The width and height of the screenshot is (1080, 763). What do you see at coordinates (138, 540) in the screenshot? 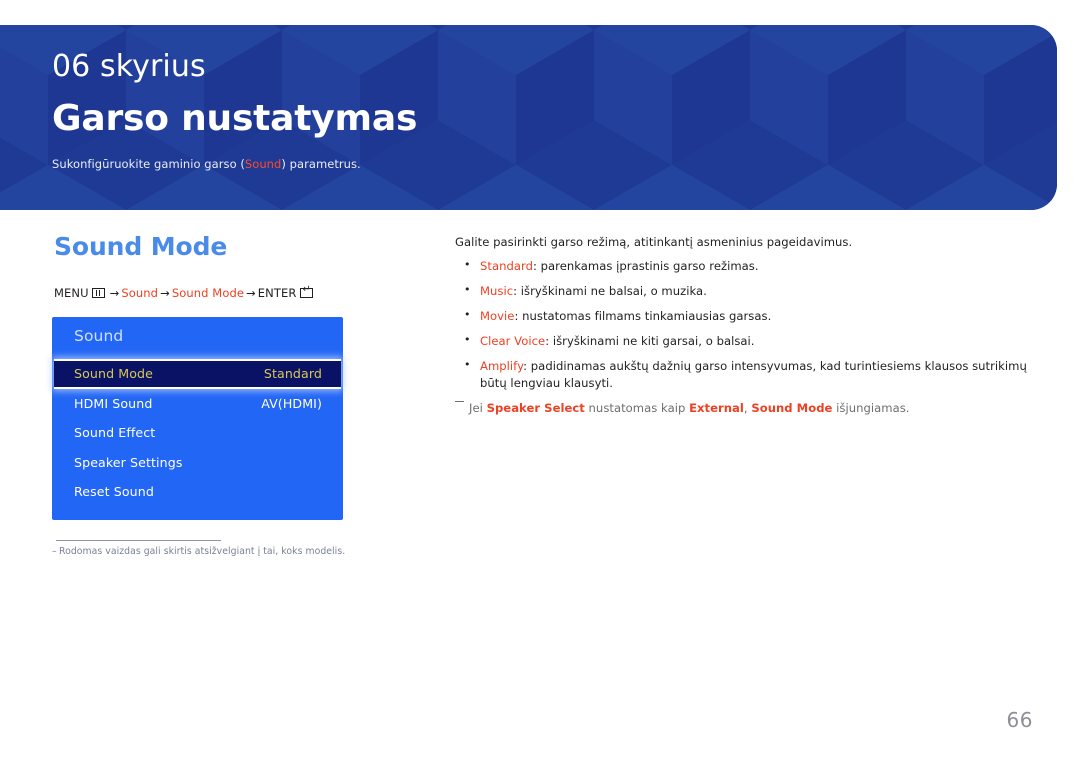
I see `footnote-divider` at bounding box center [138, 540].